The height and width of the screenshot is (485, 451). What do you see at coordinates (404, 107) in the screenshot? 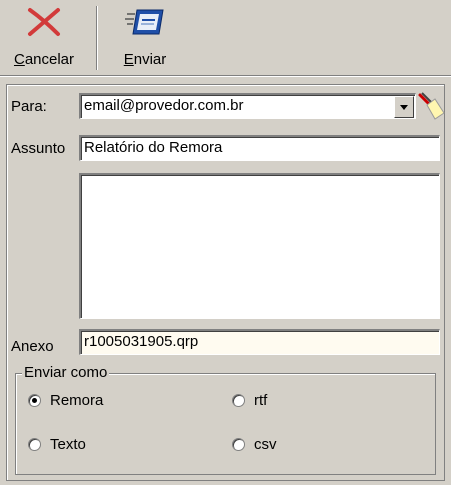
I see `chevron-down-icon` at bounding box center [404, 107].